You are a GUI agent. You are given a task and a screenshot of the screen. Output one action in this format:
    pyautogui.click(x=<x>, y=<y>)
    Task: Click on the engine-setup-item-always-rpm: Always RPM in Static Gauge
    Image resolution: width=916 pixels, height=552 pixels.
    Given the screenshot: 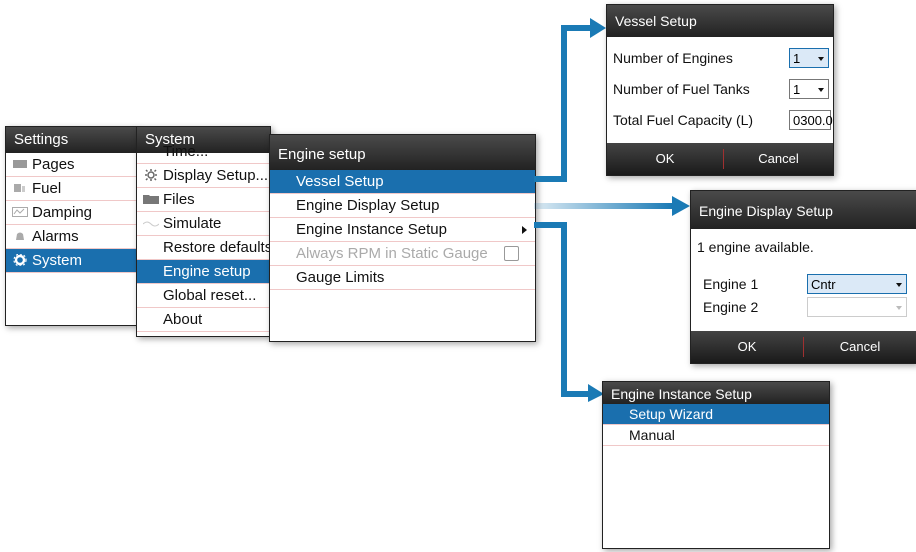 What is the action you would take?
    pyautogui.click(x=402, y=254)
    